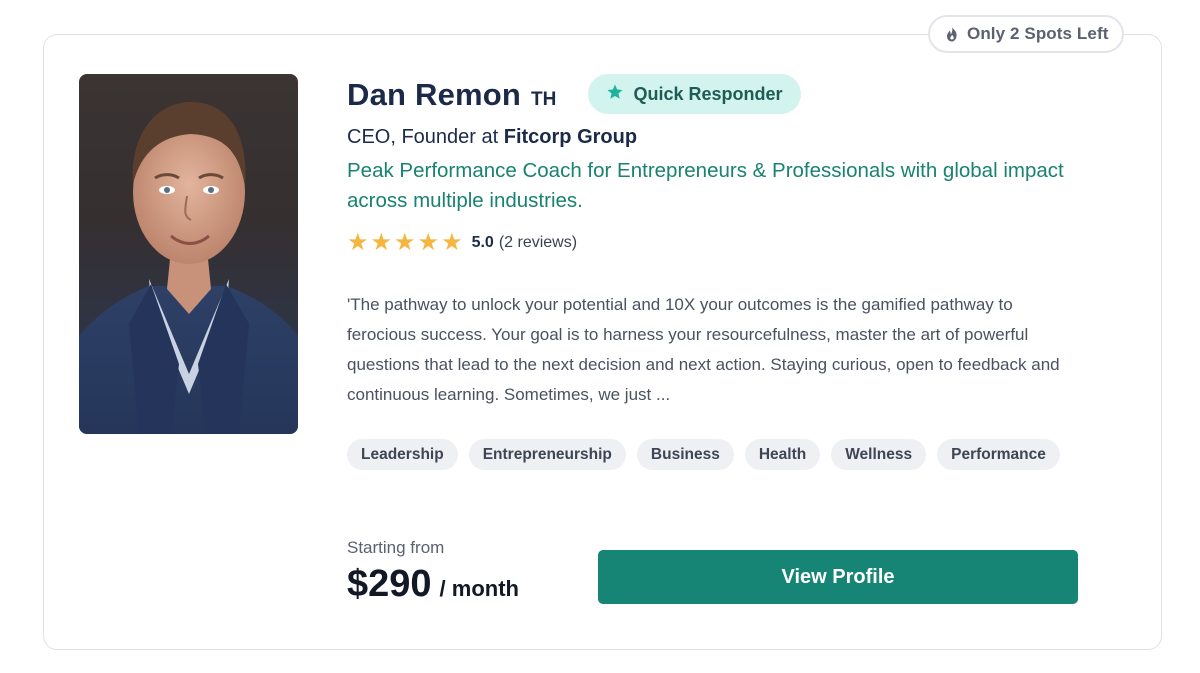  I want to click on quick-responder-label: Quick Responder, so click(708, 93).